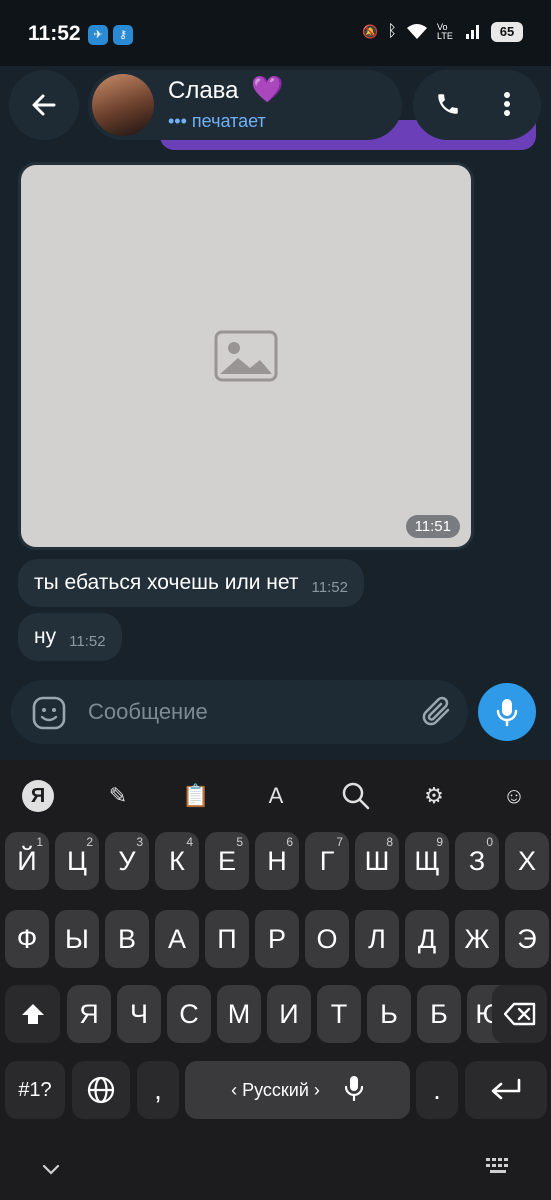  I want to click on key-Р: Р, so click(277, 939).